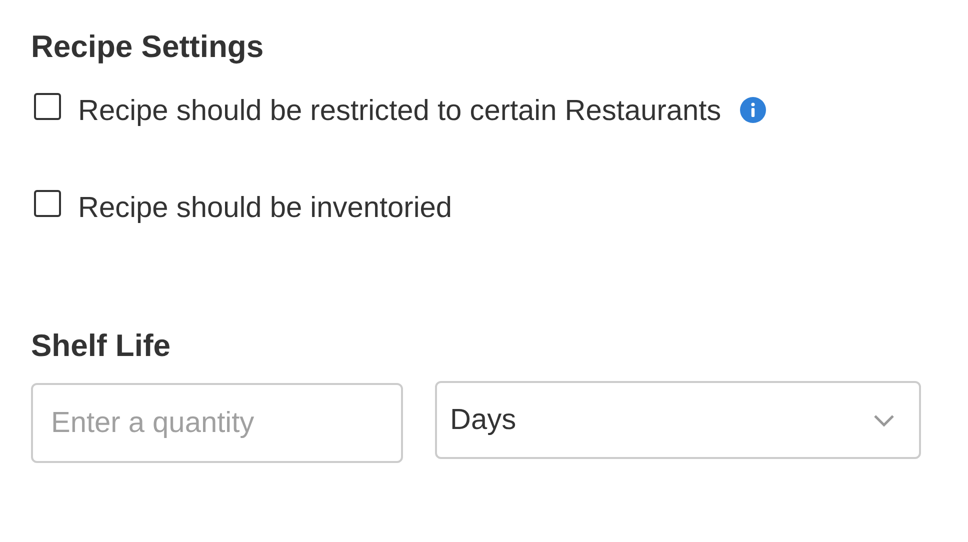 The height and width of the screenshot is (542, 968). Describe the element at coordinates (753, 110) in the screenshot. I see `info-icon` at that location.